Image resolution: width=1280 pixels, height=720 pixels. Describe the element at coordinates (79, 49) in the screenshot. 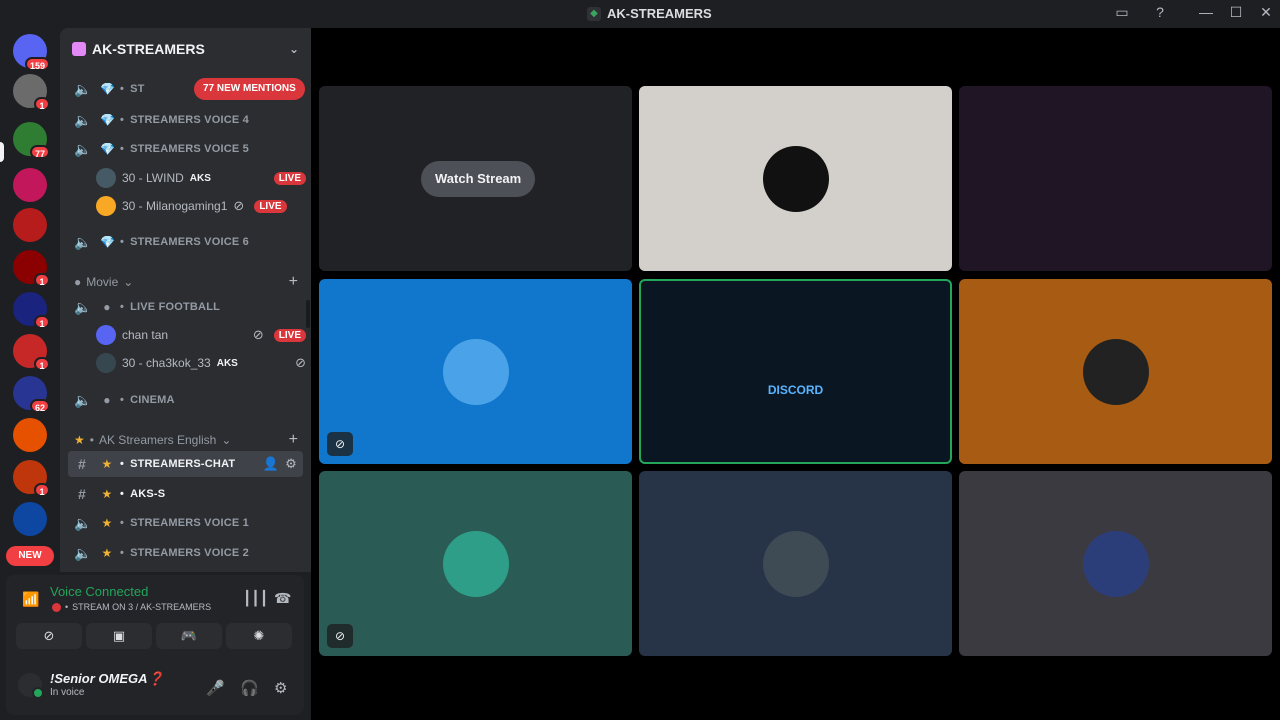

I see `guild-home-icon` at that location.